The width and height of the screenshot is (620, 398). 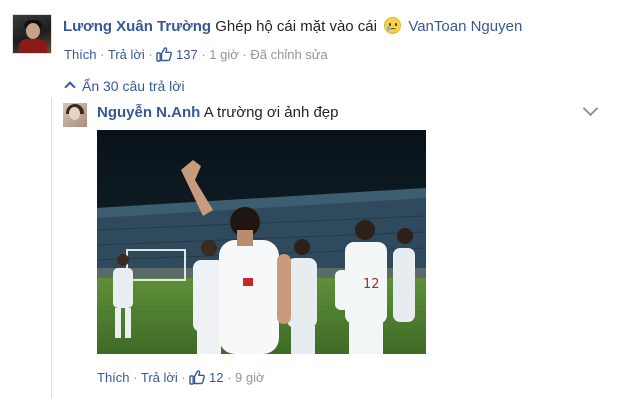 I want to click on reply-body: Nguyễn N.Anh A trường ơi ảnh đẹp, so click(x=217, y=112).